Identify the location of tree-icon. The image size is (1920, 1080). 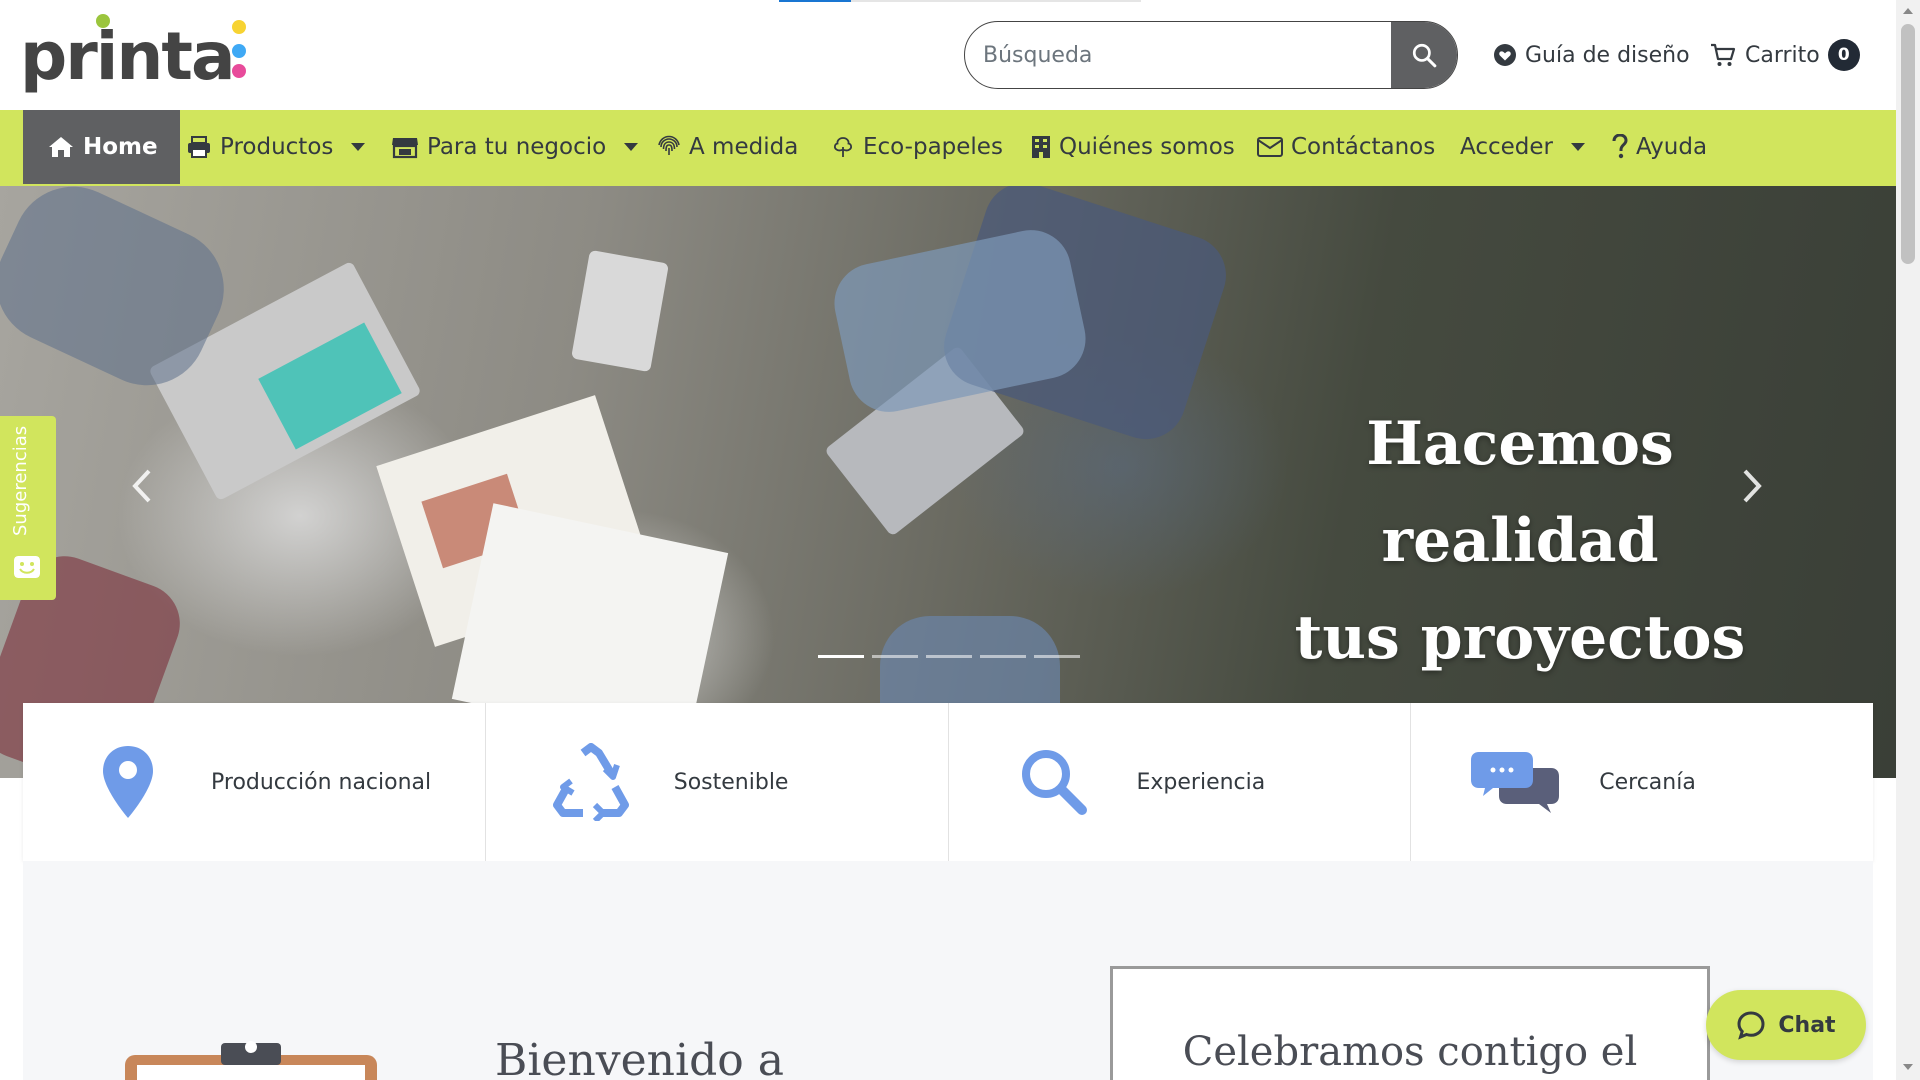
(843, 147).